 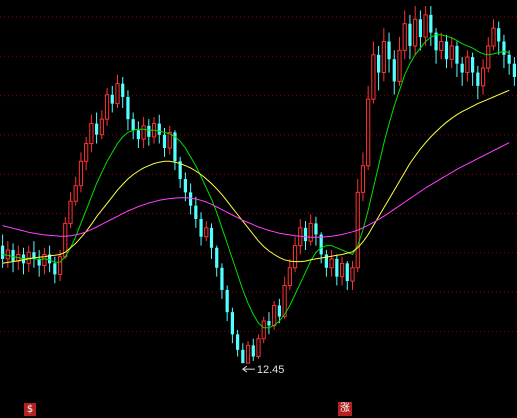 I want to click on min-price-label: 12.45, so click(x=271, y=370).